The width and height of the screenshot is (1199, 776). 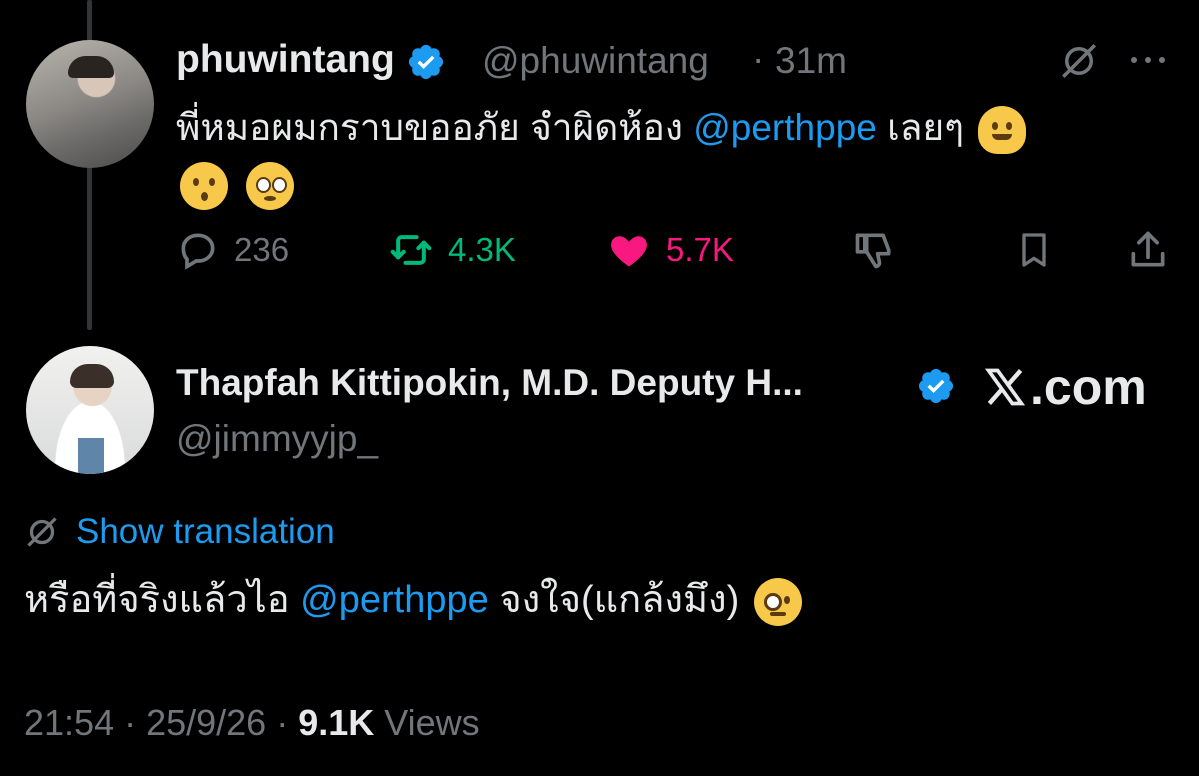 What do you see at coordinates (270, 186) in the screenshot?
I see `face-holding-back-tears-icon` at bounding box center [270, 186].